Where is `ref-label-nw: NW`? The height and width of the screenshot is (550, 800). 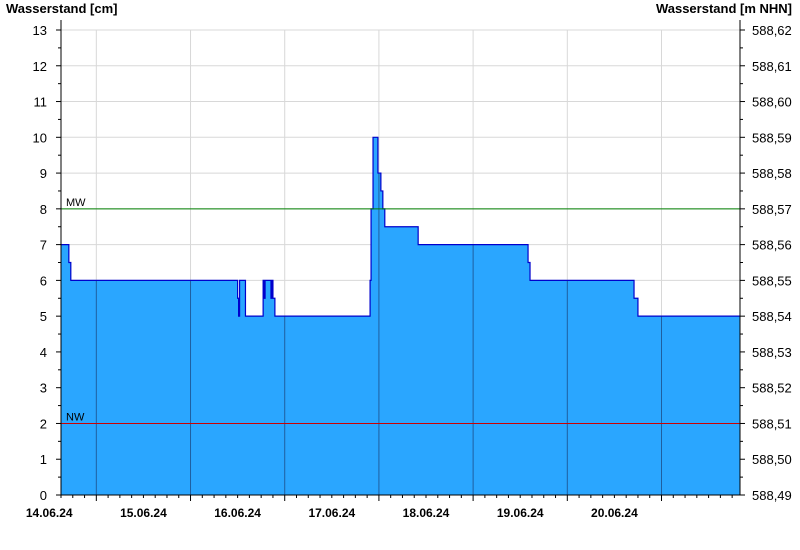
ref-label-nw: NW is located at coordinates (75, 417).